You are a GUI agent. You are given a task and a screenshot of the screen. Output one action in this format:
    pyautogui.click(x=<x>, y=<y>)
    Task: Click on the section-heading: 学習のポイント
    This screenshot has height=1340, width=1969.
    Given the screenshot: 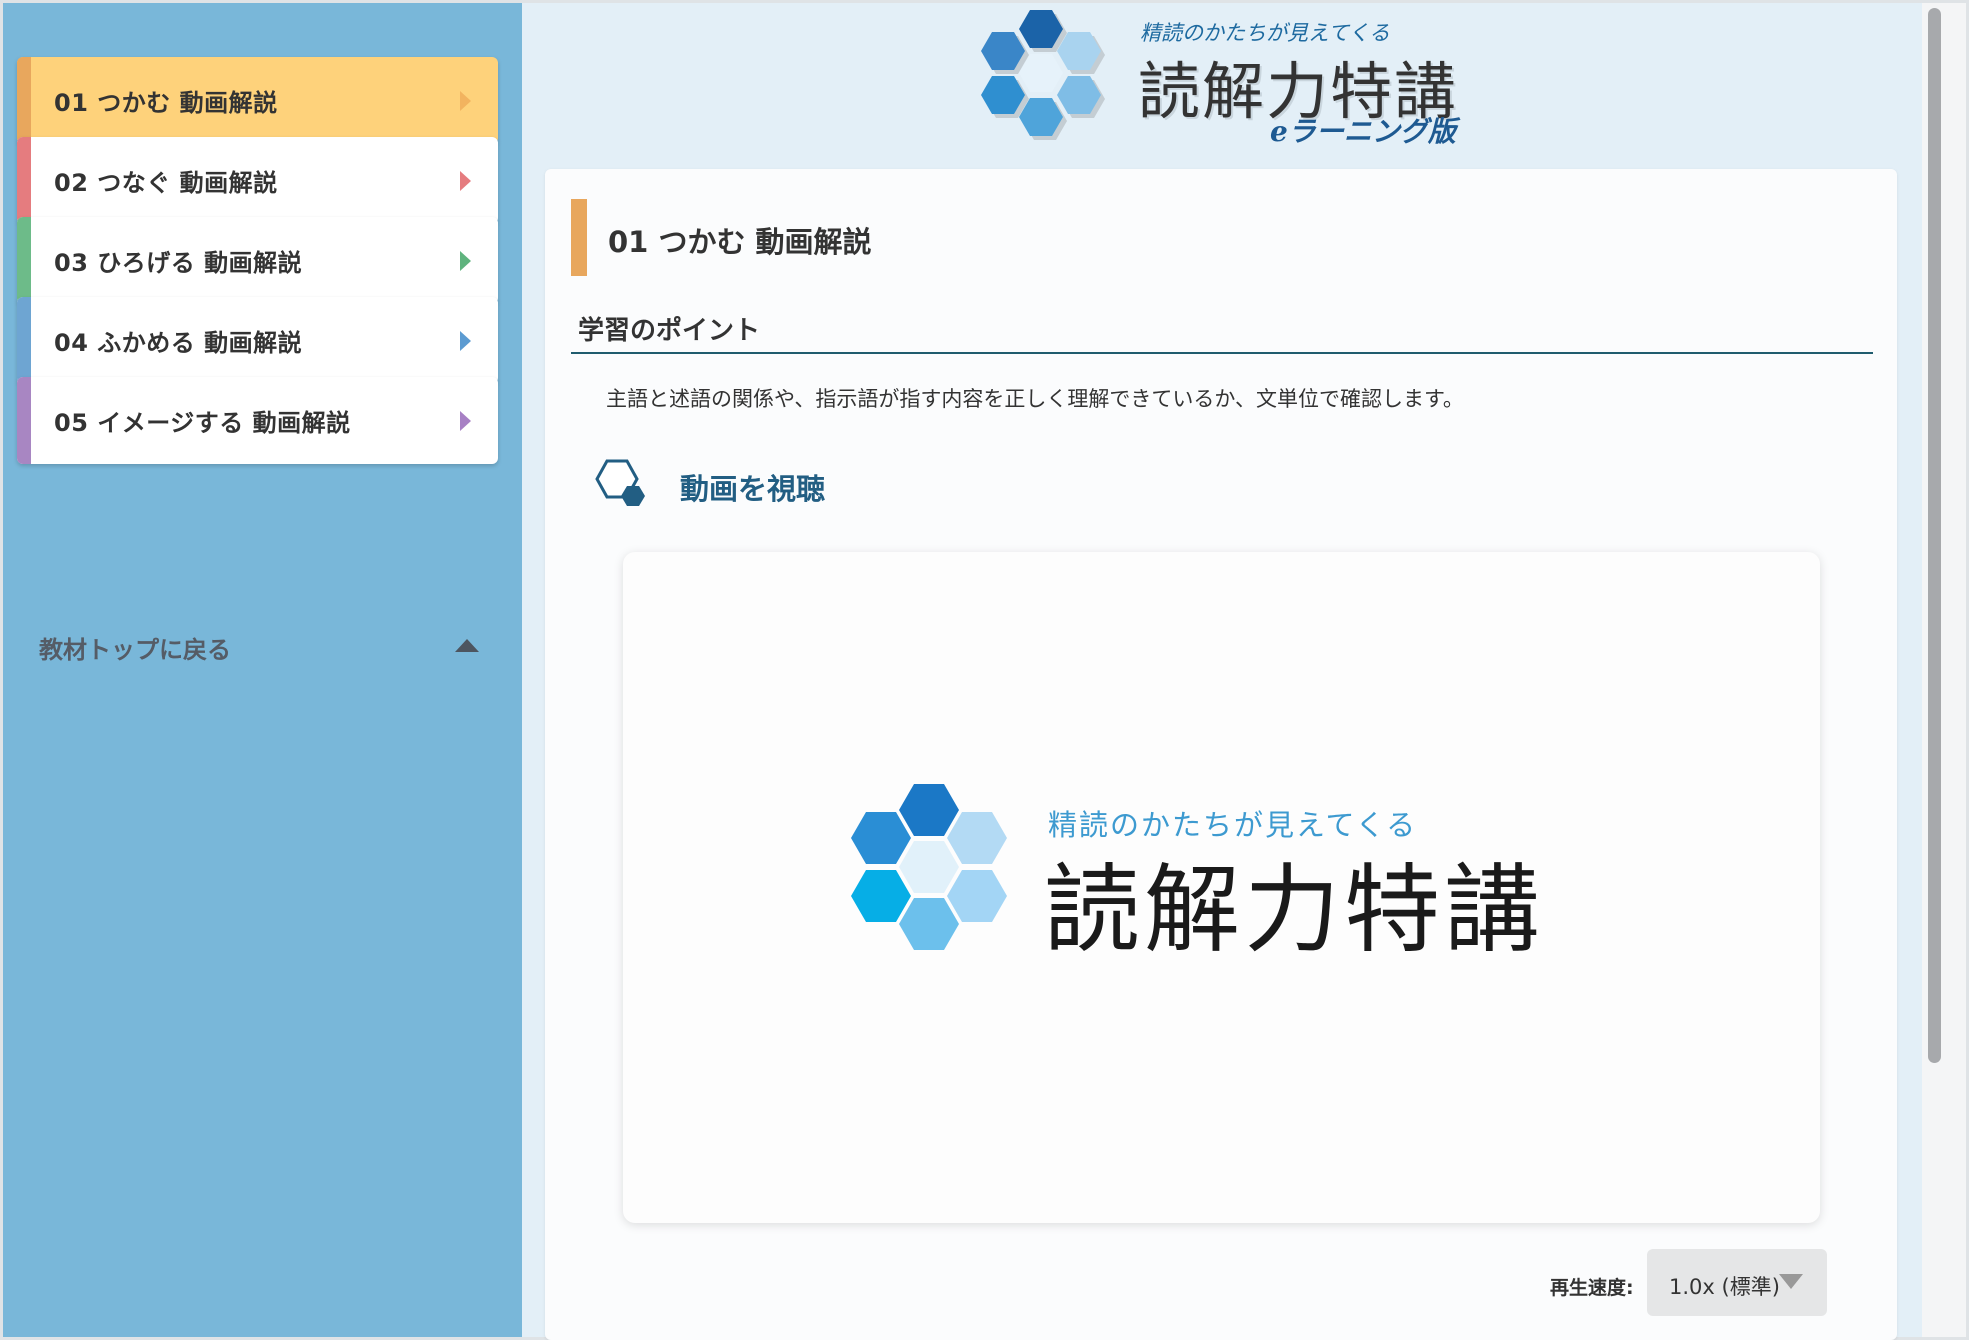 What is the action you would take?
    pyautogui.click(x=669, y=331)
    